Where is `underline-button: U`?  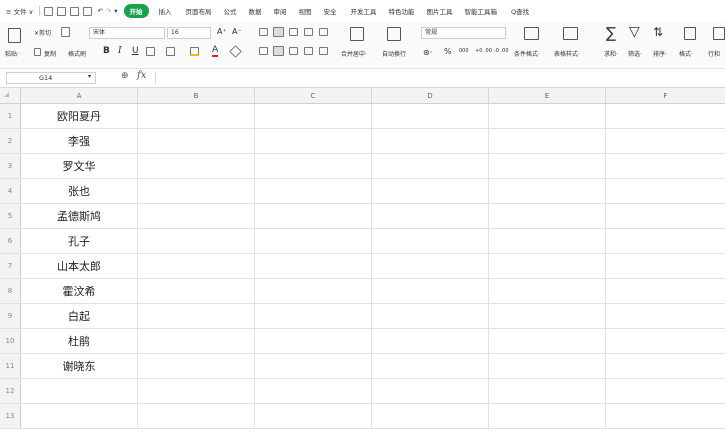
underline-button: U is located at coordinates (135, 51).